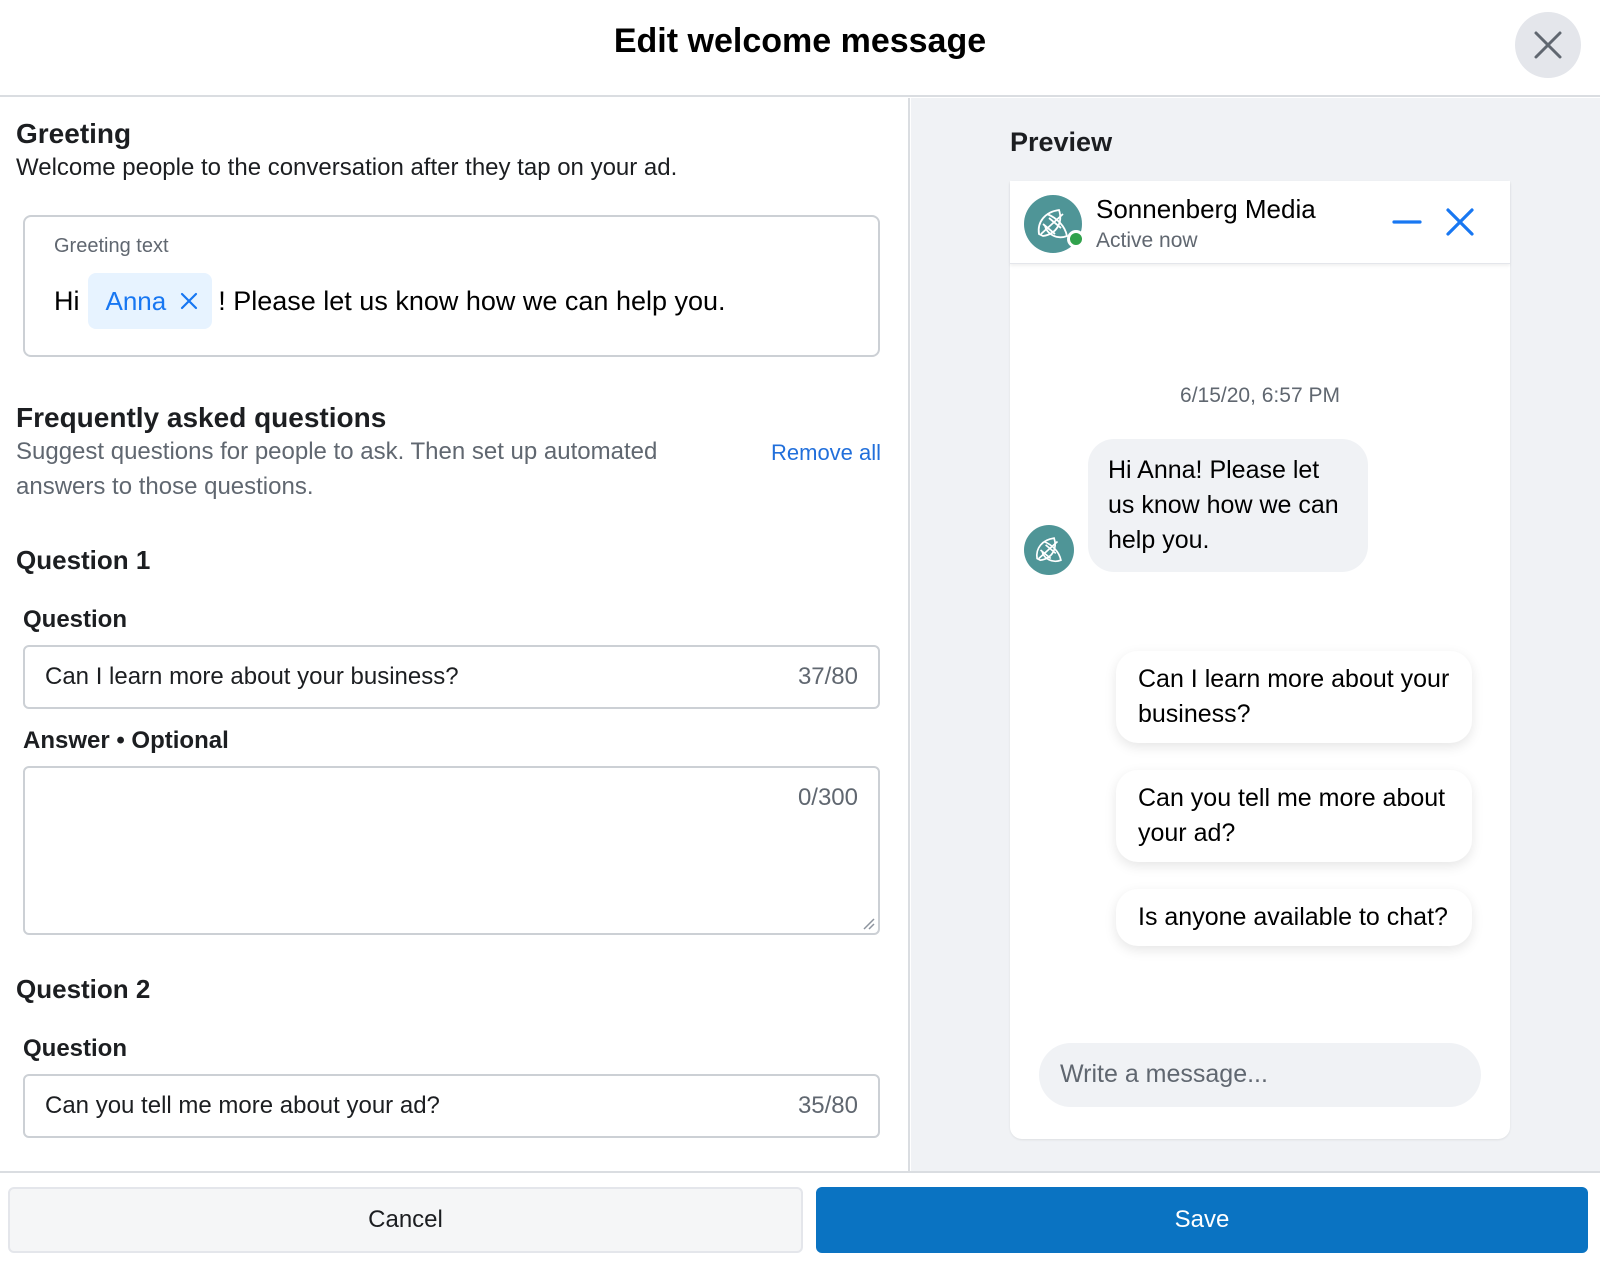  What do you see at coordinates (1147, 240) in the screenshot?
I see `page-status: Active now` at bounding box center [1147, 240].